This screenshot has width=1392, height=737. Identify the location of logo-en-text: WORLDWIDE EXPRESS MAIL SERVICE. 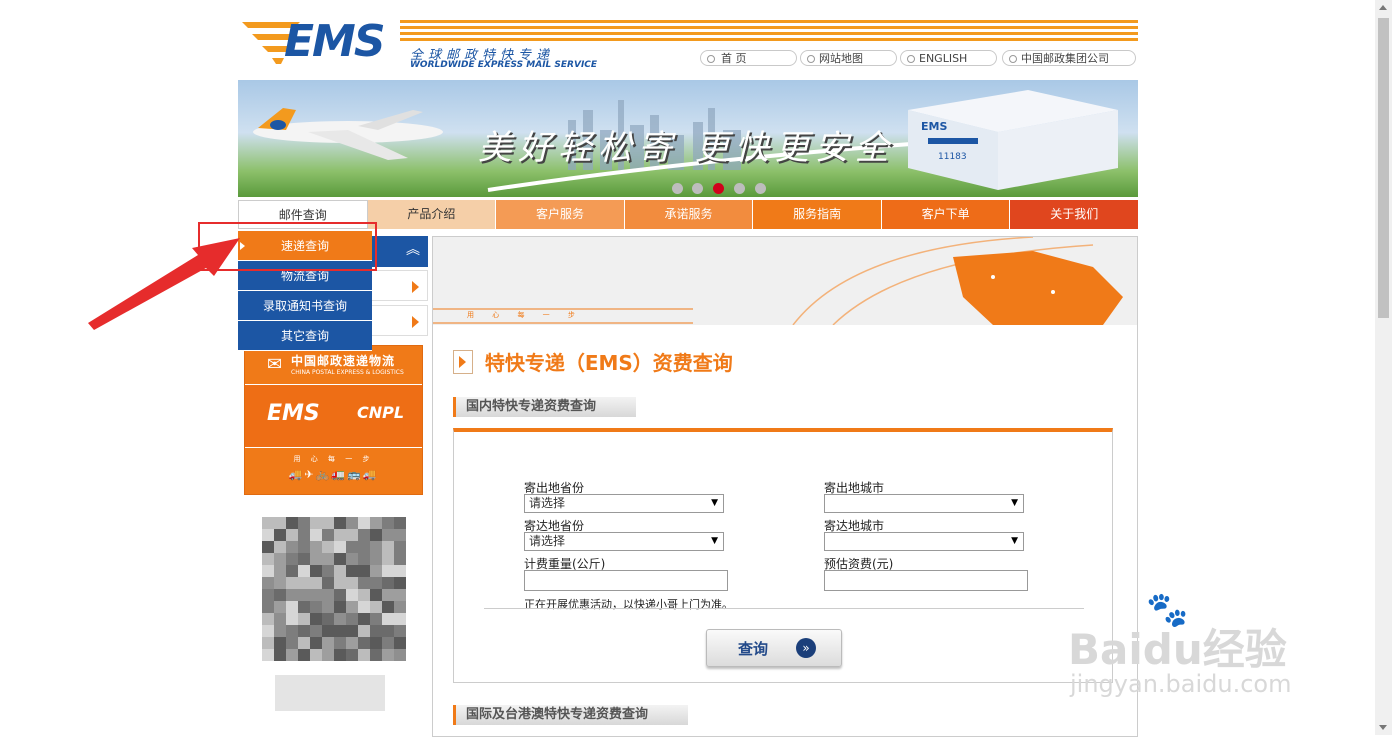
(504, 65).